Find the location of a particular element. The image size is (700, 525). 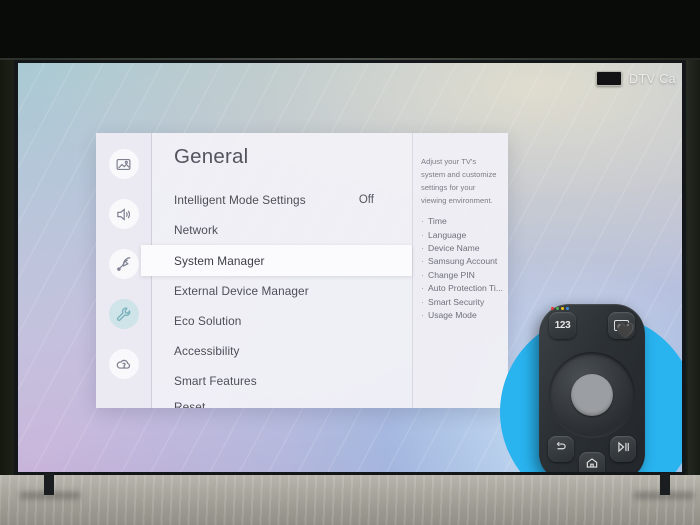

sidebar-item-general is located at coordinates (123, 314).